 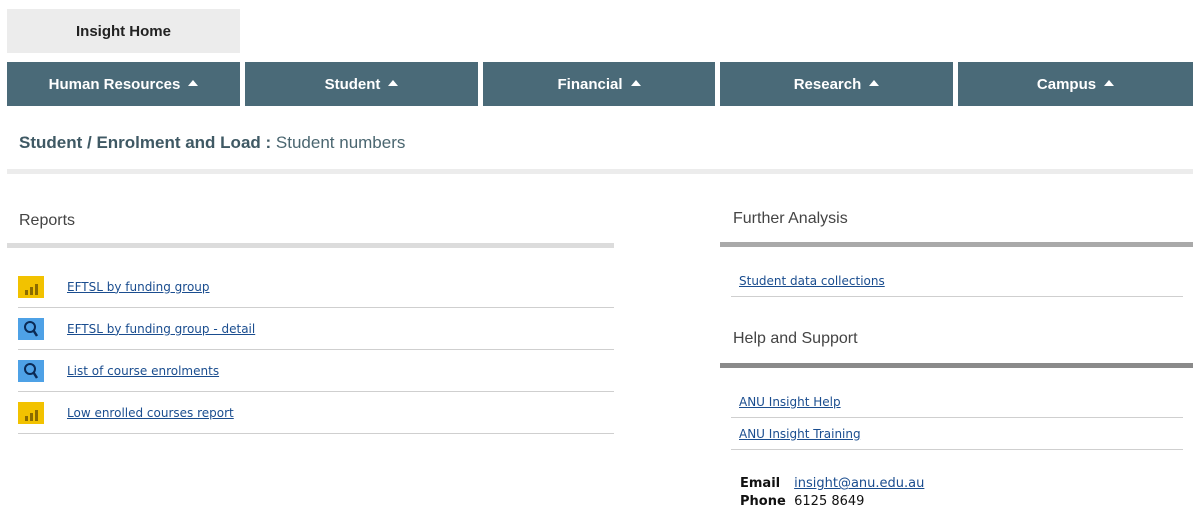 What do you see at coordinates (812, 281) in the screenshot?
I see `student-data-collections-link: Student data collections` at bounding box center [812, 281].